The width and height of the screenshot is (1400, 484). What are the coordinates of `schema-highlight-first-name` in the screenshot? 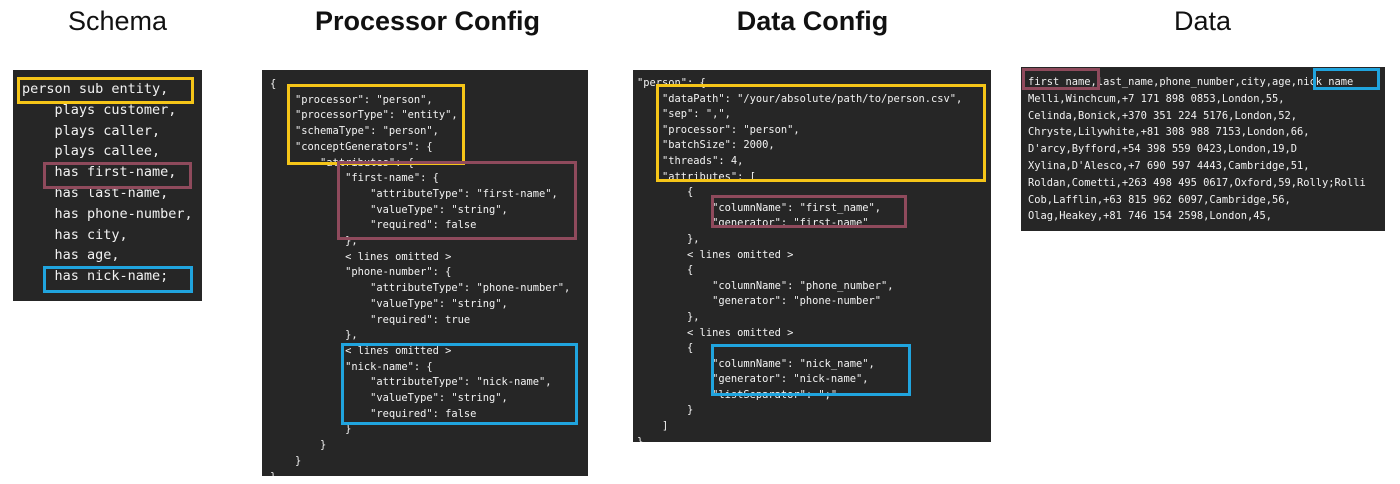 It's located at (117, 175).